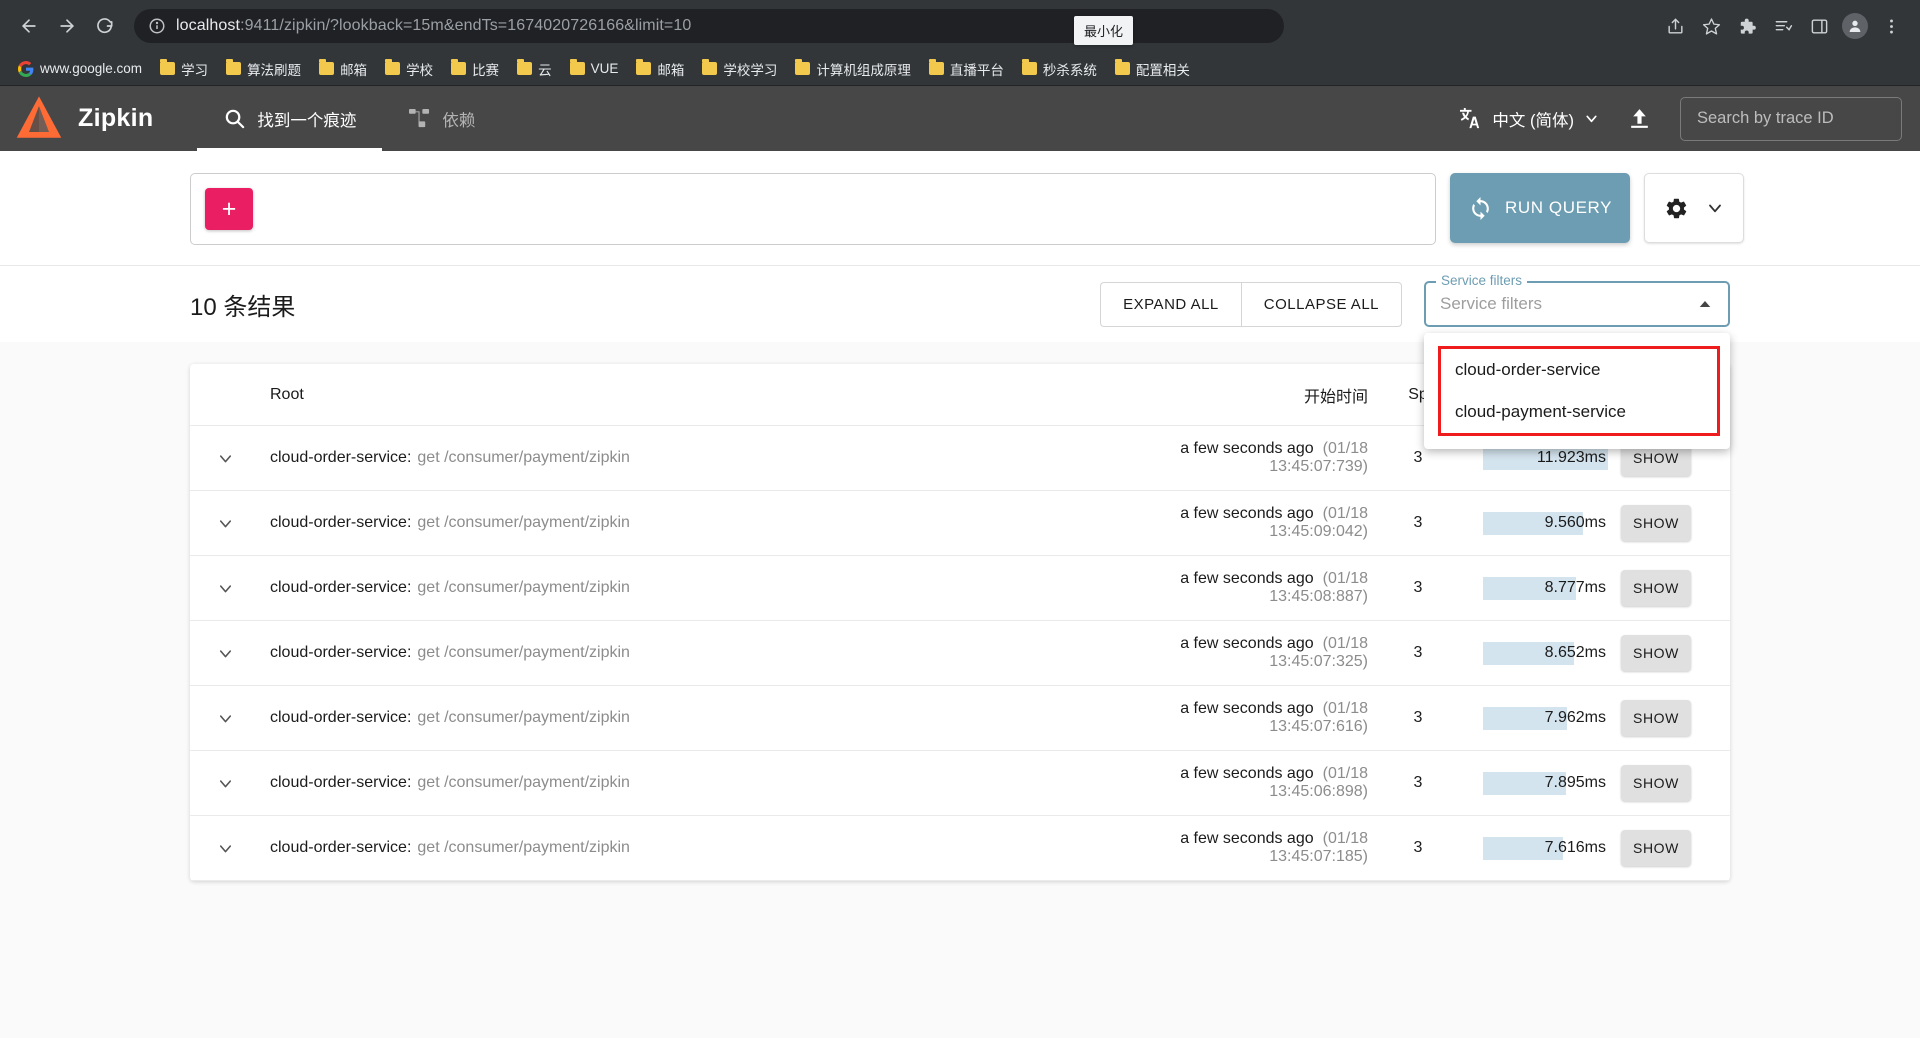  What do you see at coordinates (29, 26) in the screenshot?
I see `back-button` at bounding box center [29, 26].